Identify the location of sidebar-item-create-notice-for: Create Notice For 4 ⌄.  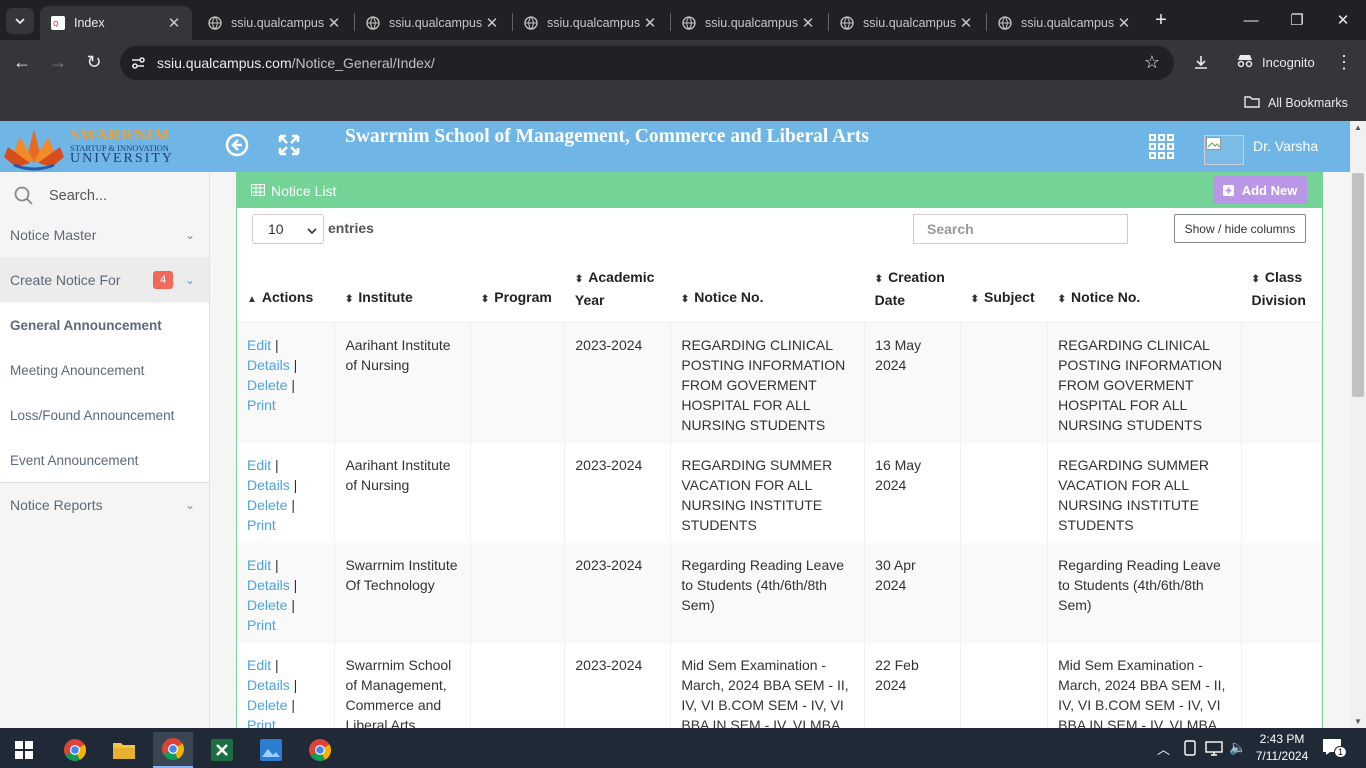
(104, 279).